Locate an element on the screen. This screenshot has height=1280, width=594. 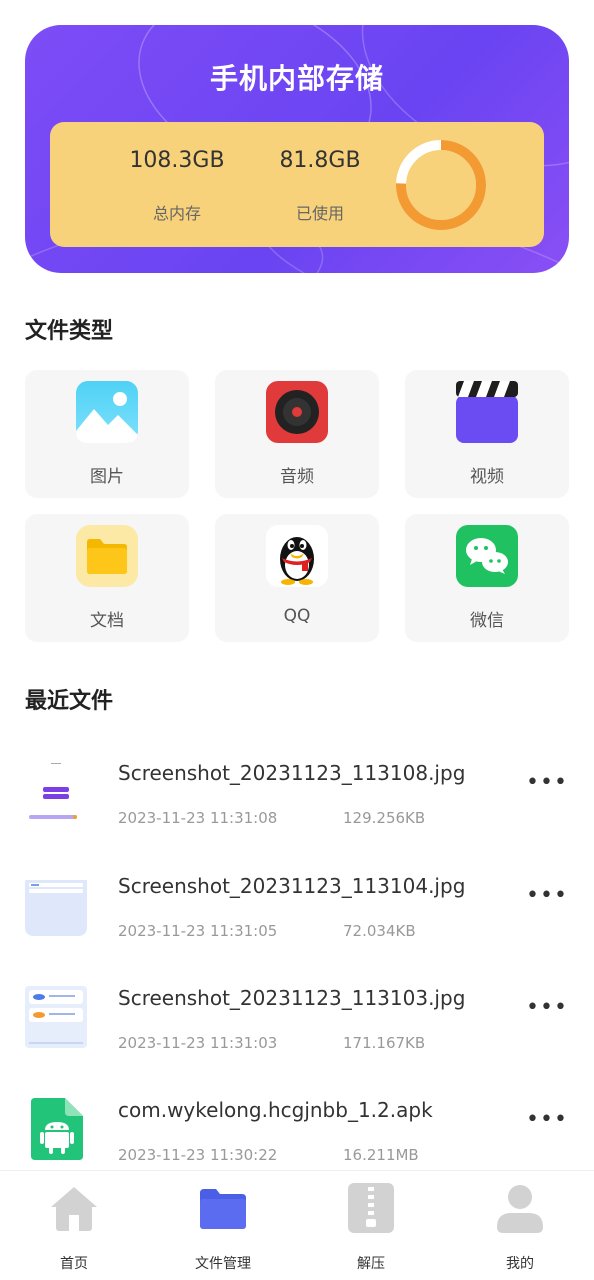
file-size: 129.256KB is located at coordinates (384, 818).